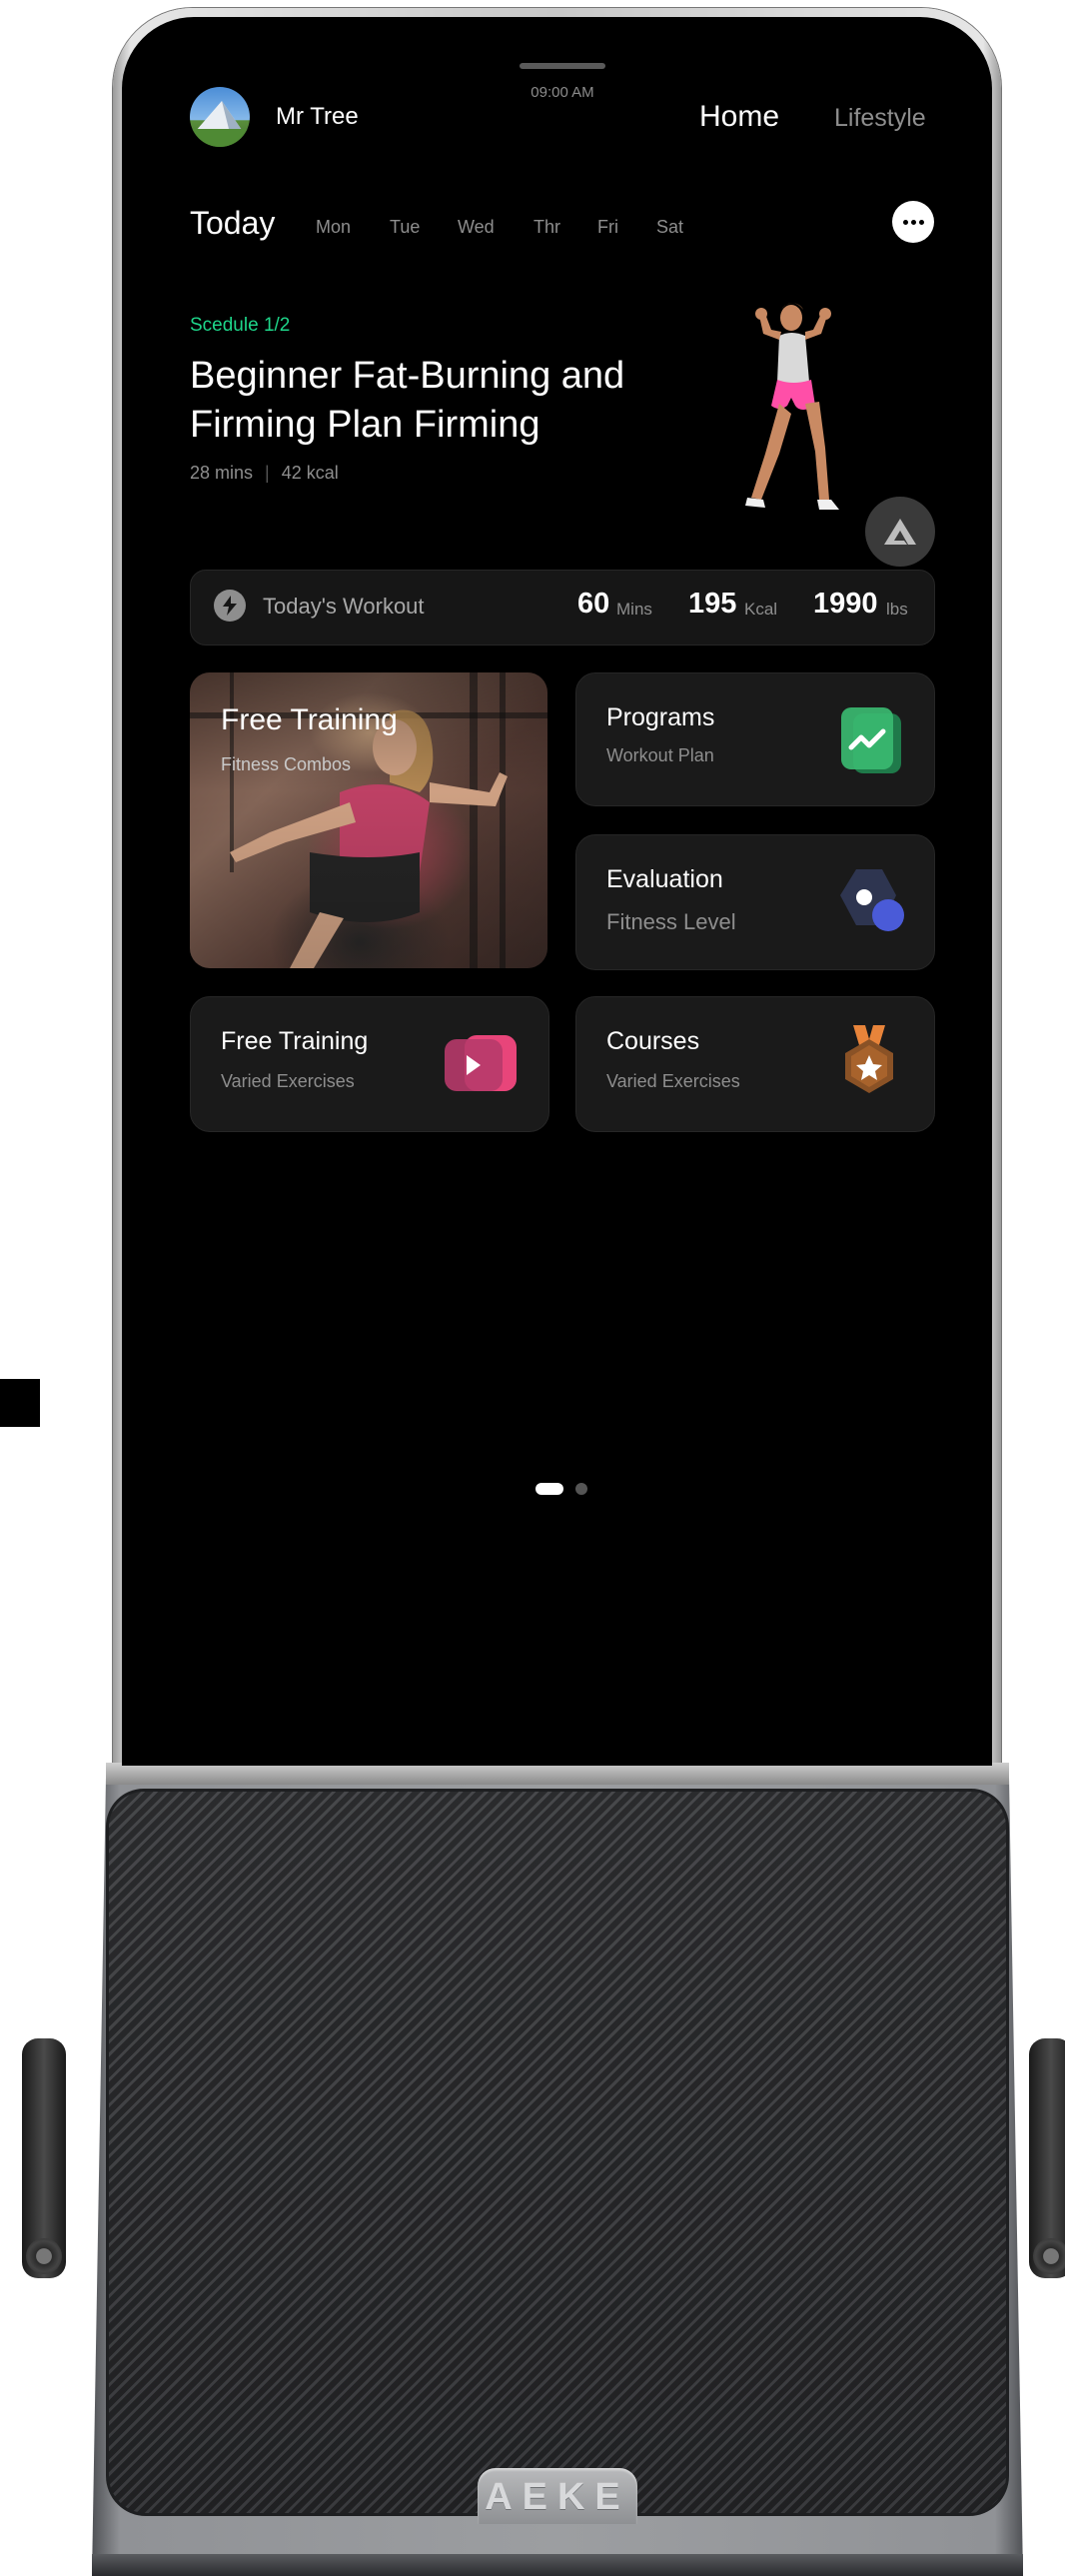 This screenshot has width=1065, height=2576. I want to click on courses-card-title: Courses, so click(653, 1041).